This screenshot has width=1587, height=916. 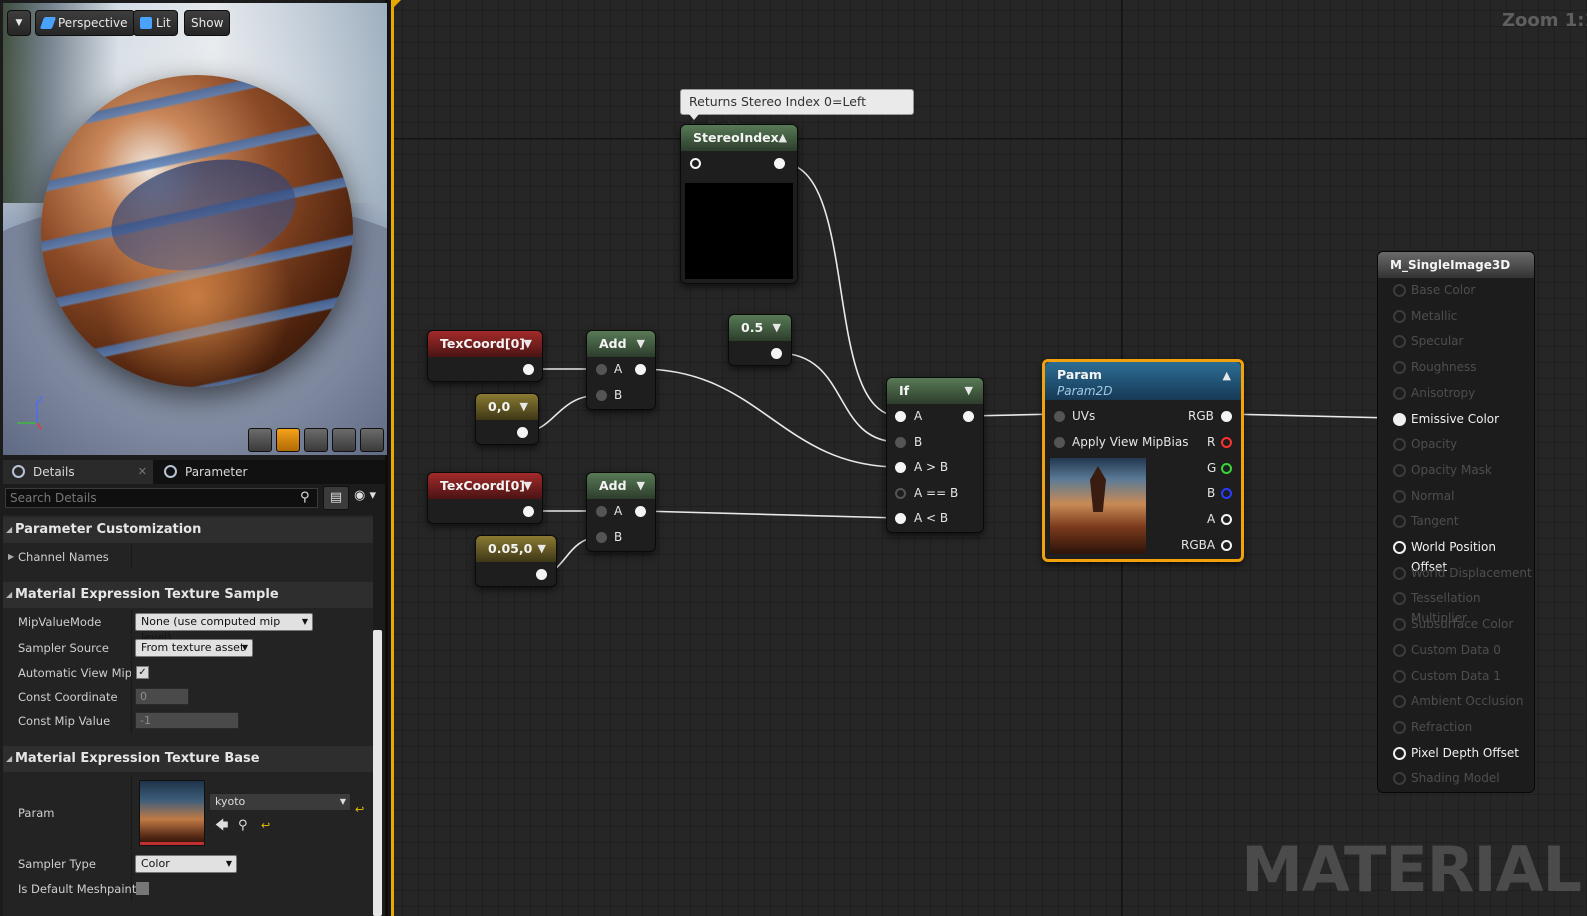 I want to click on node-add-2: Add ▼ A B, so click(x=621, y=512).